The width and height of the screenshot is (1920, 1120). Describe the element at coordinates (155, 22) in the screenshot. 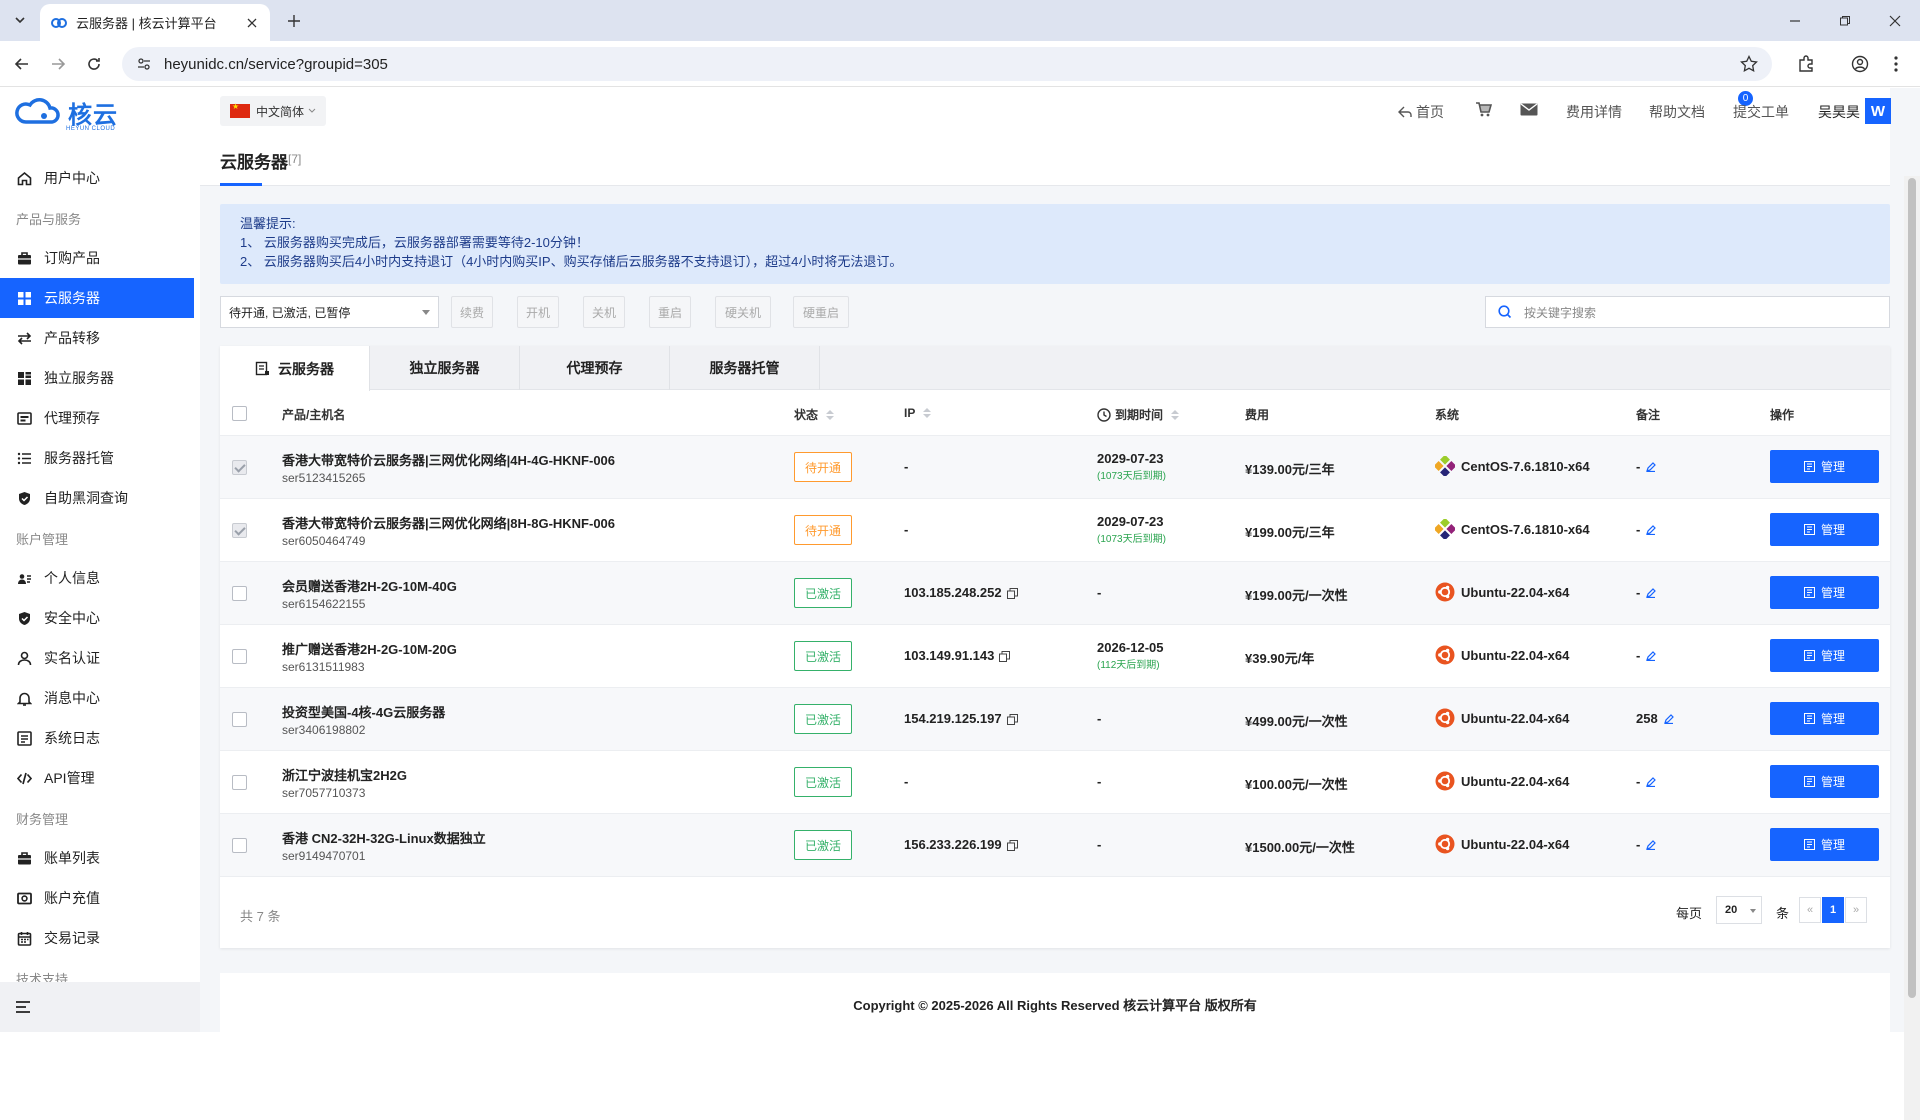

I see `browser-tab: 云服务器 | 核云计算平台` at that location.